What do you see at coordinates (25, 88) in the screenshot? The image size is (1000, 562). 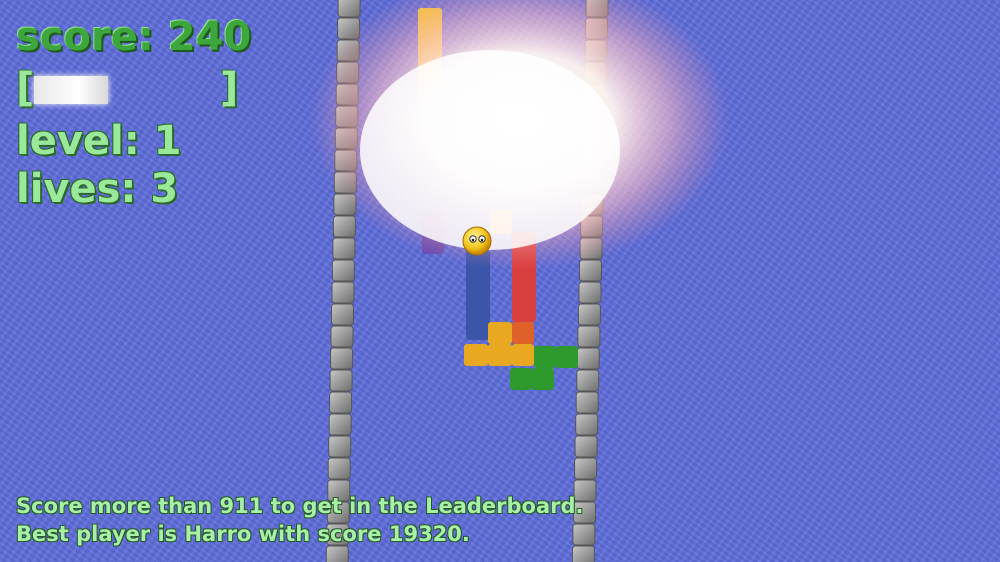 I see `power-meter-open: [` at bounding box center [25, 88].